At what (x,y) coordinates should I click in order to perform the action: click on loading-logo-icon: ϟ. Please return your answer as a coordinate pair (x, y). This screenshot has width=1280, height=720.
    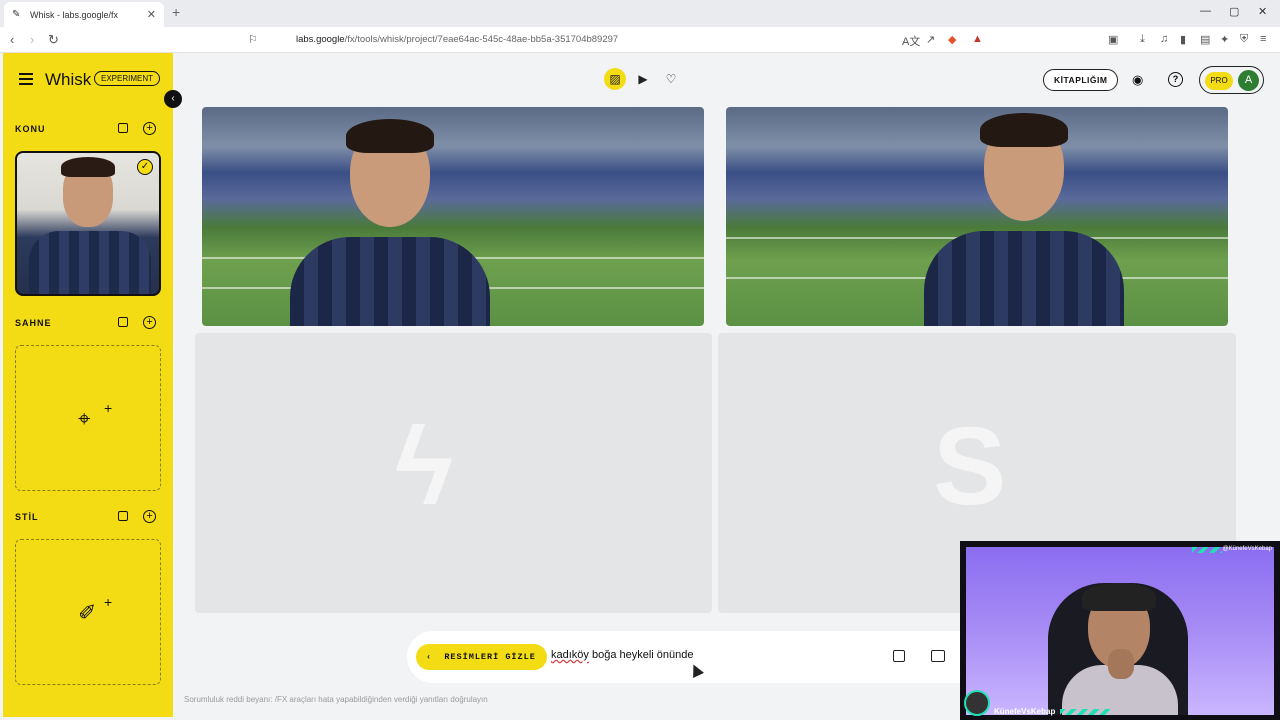
    Looking at the image, I should click on (424, 466).